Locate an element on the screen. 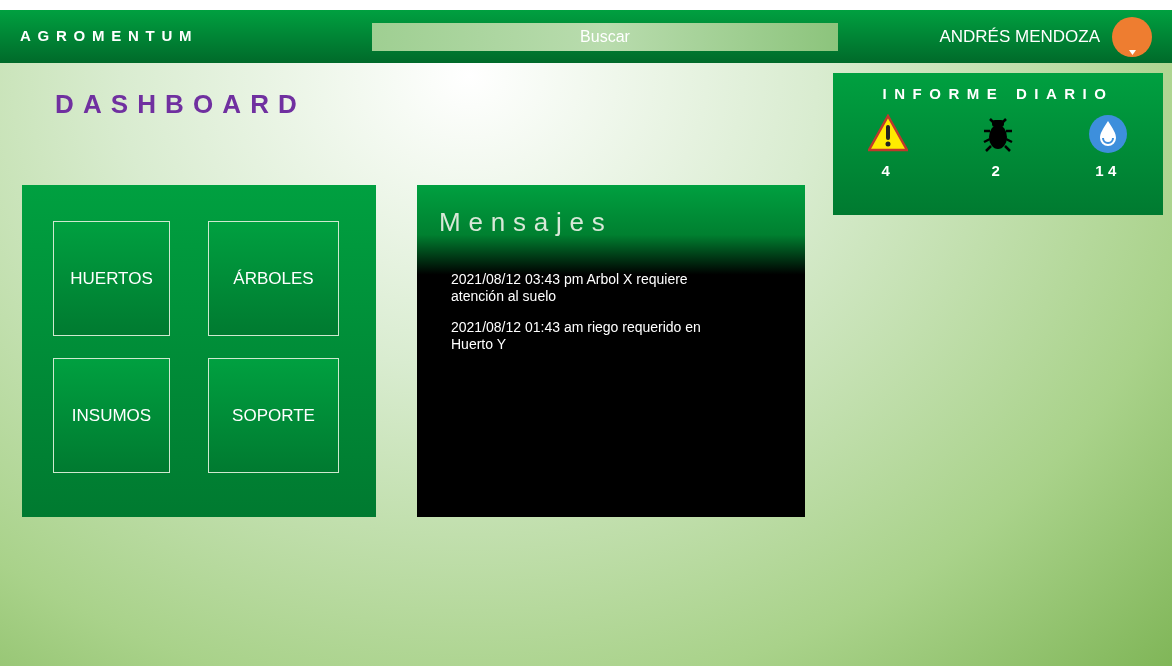 Image resolution: width=1172 pixels, height=666 pixels. menu-tile: HUERTOS is located at coordinates (111, 278).